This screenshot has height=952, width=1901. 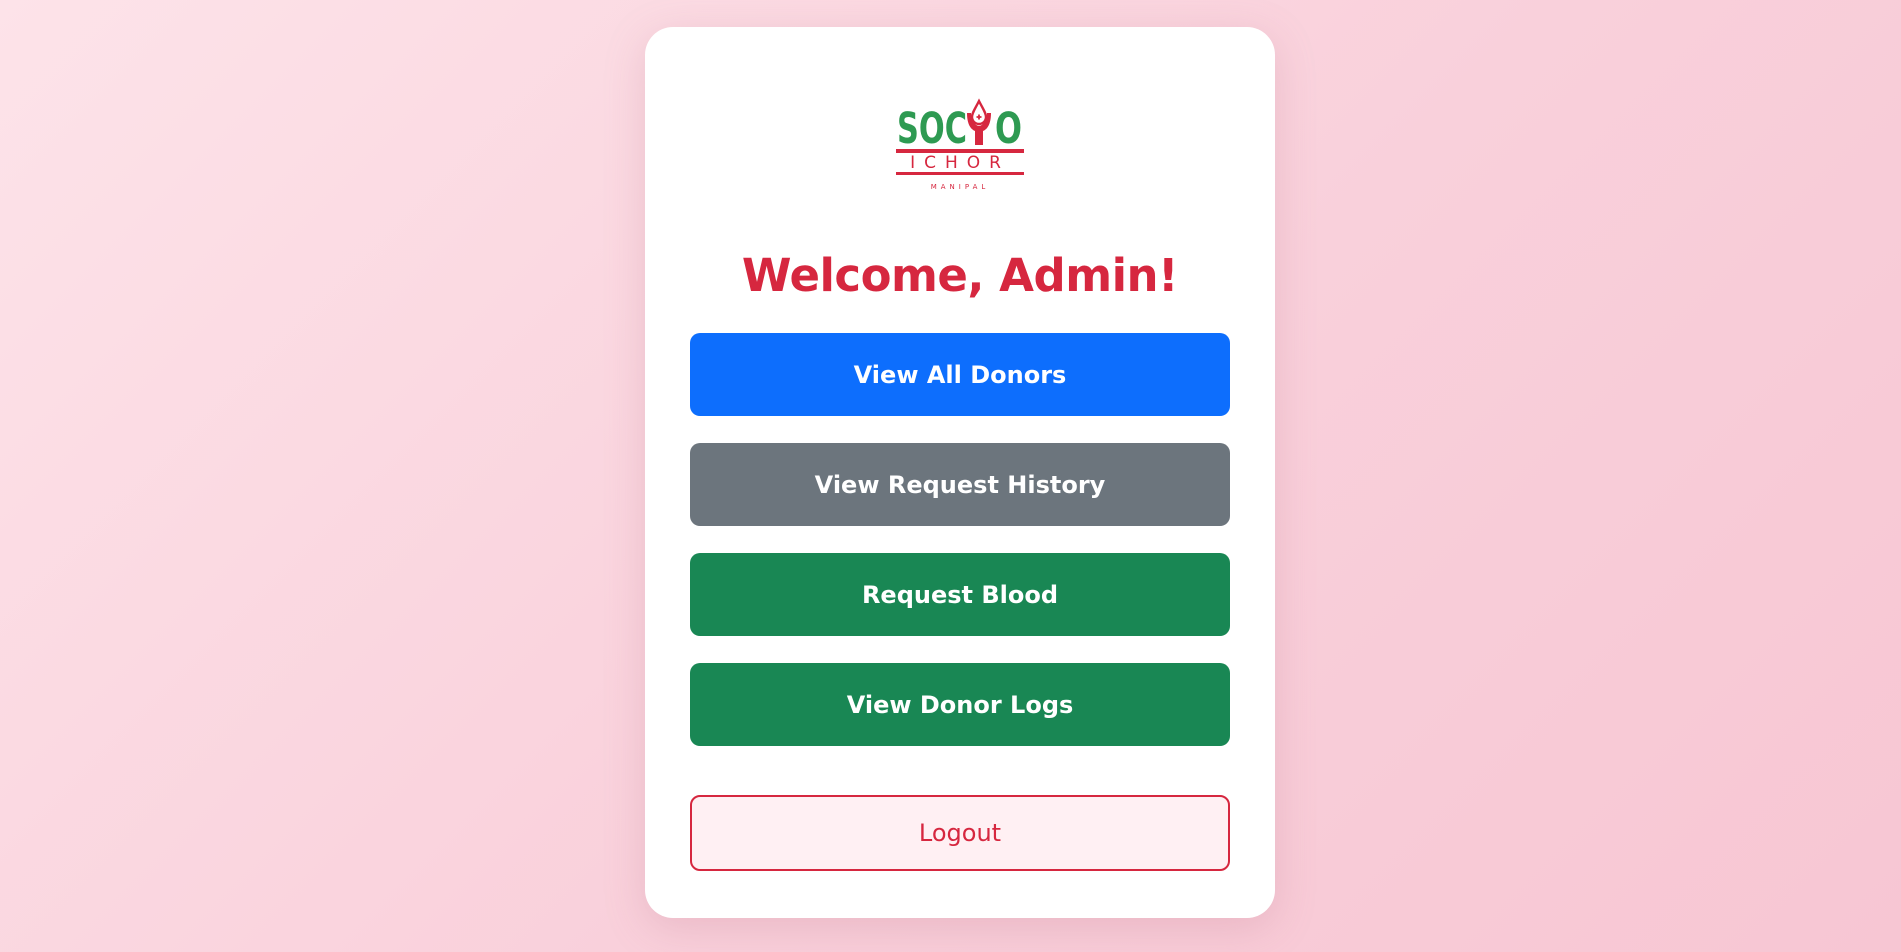 I want to click on socio-ichor-logo: SOC O ICHOR MANIPAL, so click(x=960, y=145).